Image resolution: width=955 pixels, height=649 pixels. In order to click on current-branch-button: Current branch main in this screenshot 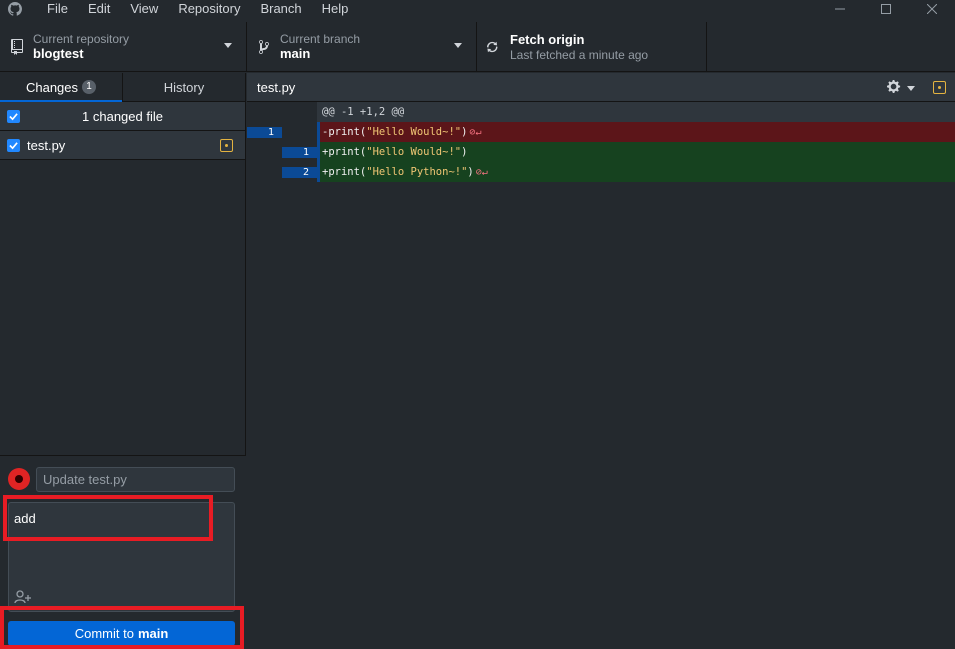, I will do `click(362, 47)`.